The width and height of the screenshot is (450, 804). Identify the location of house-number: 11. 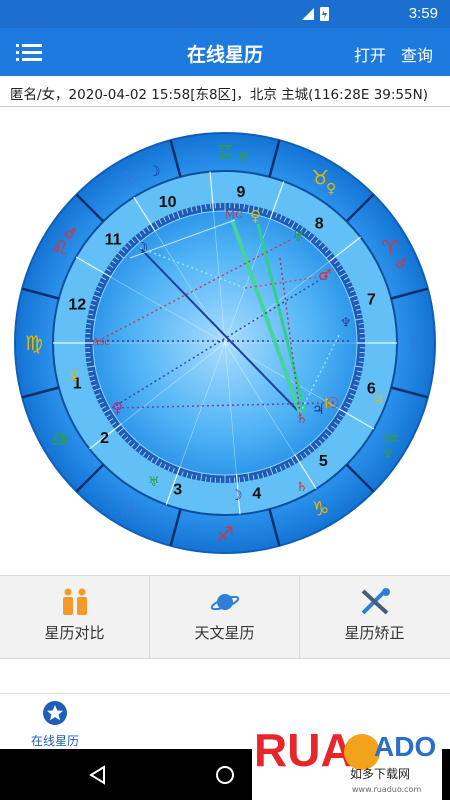
(113, 240).